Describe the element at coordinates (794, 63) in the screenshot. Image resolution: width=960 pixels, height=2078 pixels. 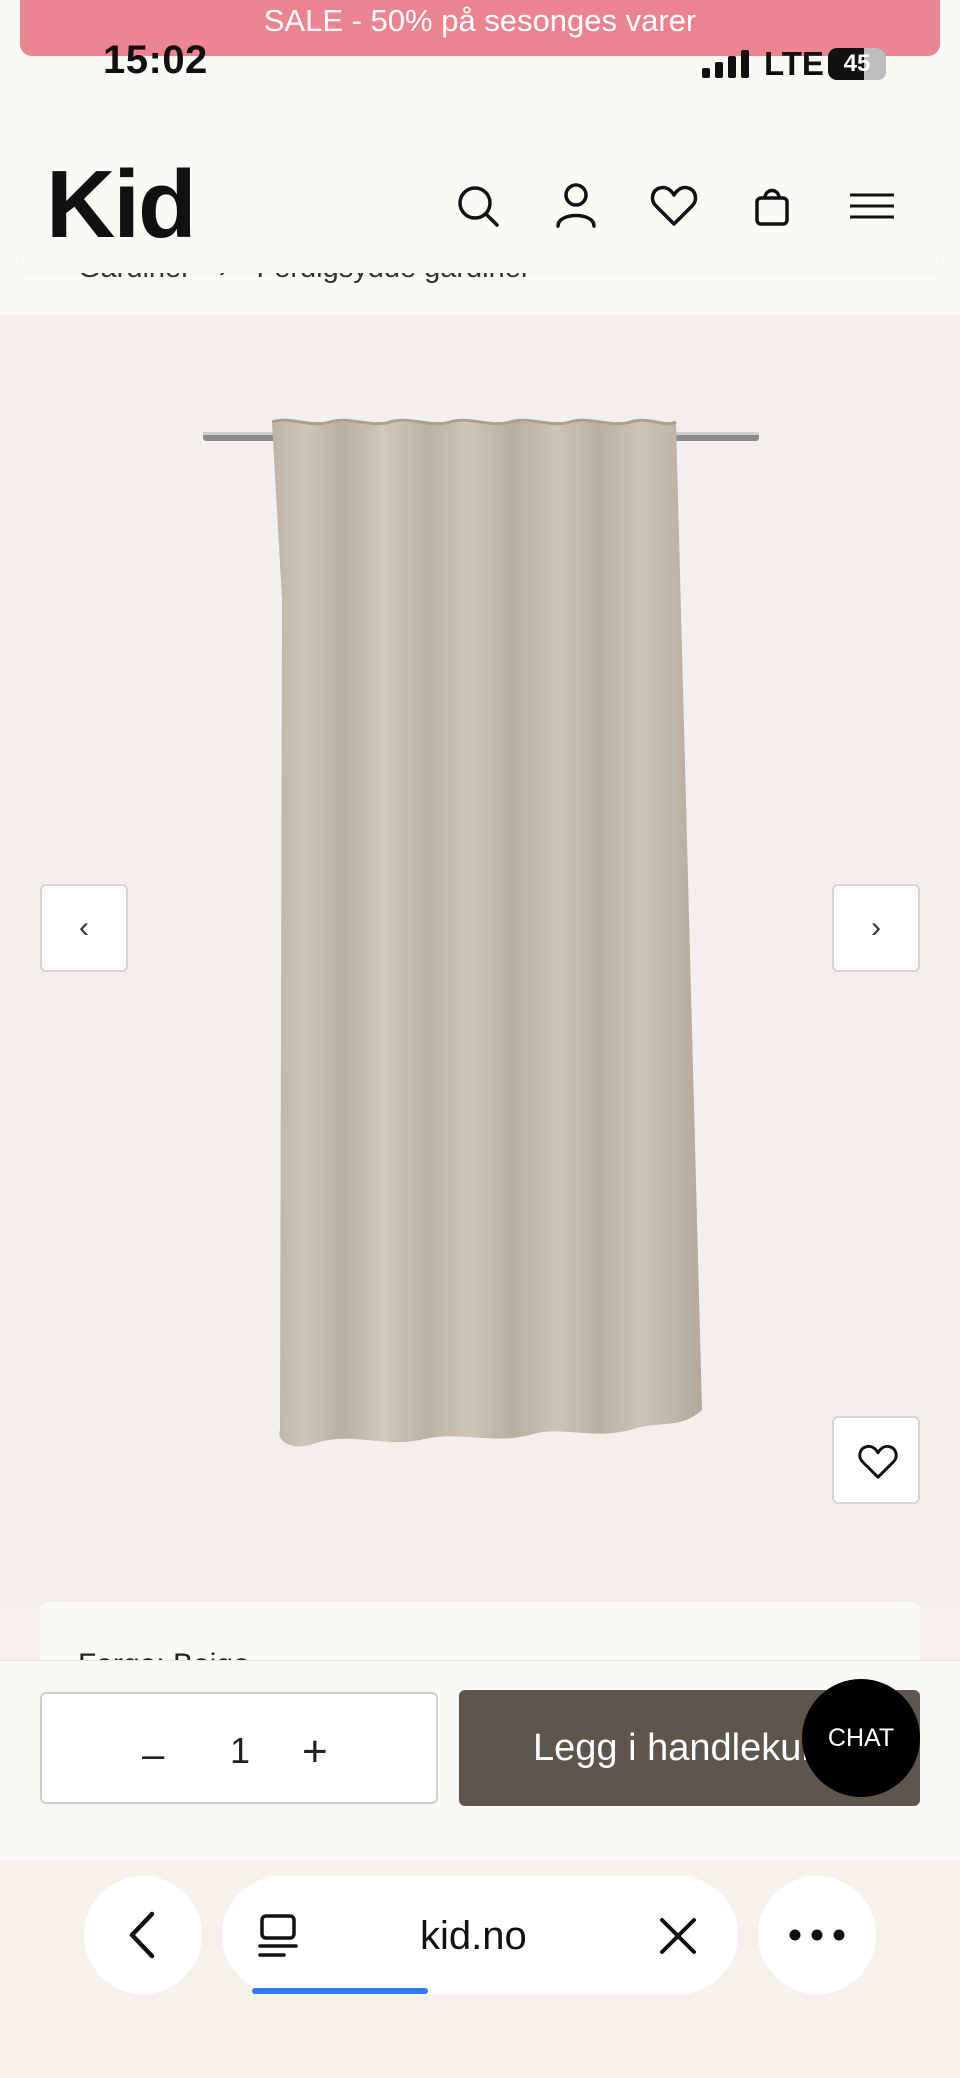
I see `network-label: LTE` at that location.